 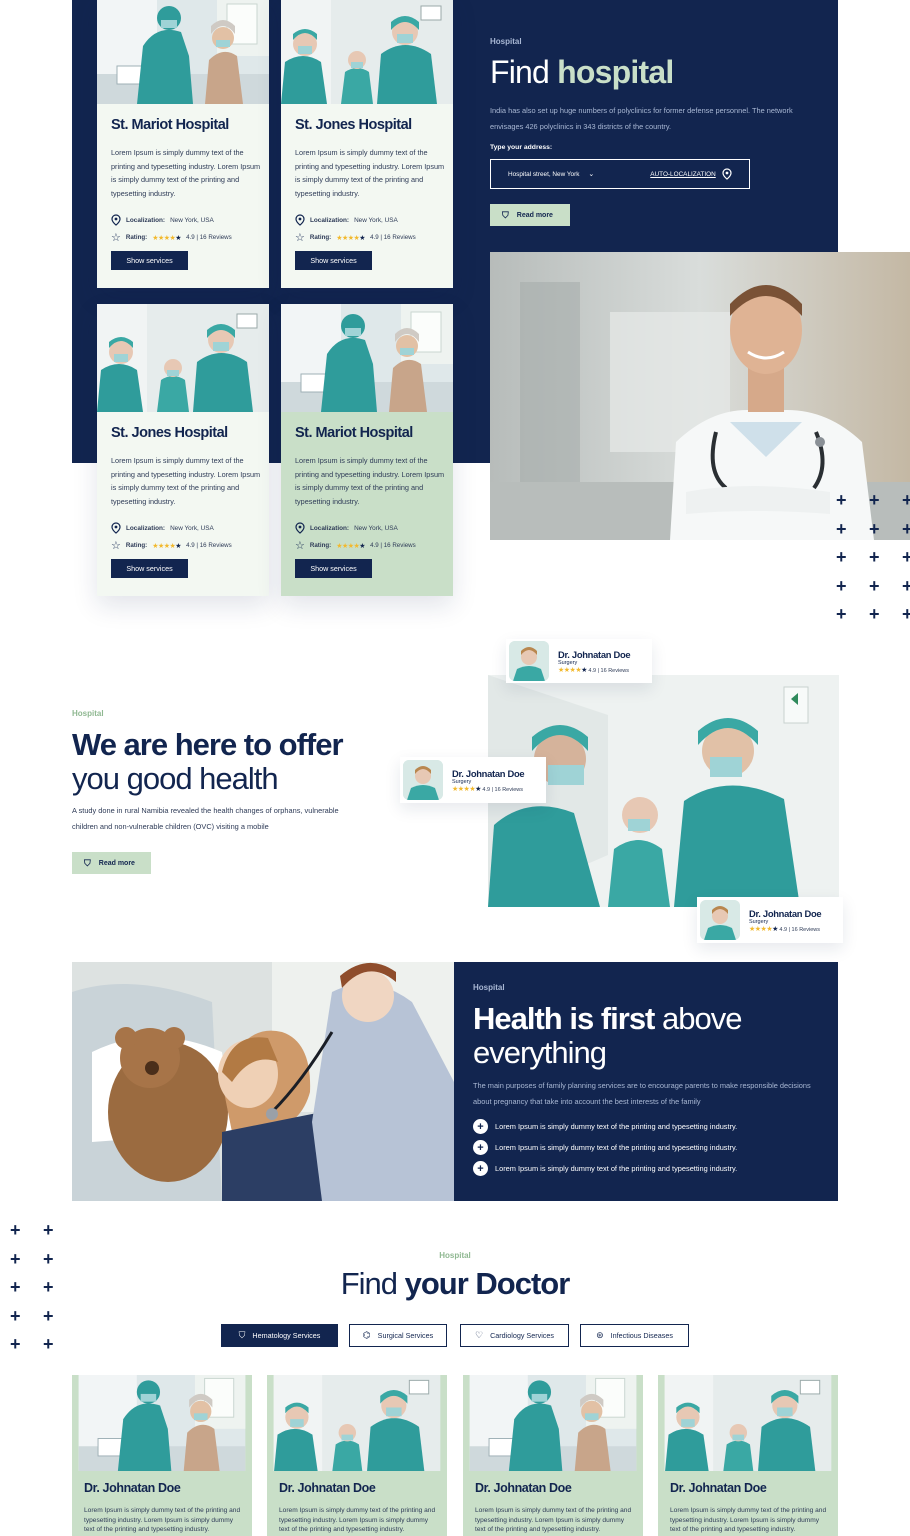 I want to click on chevron-down-icon: ⌄, so click(x=591, y=174).